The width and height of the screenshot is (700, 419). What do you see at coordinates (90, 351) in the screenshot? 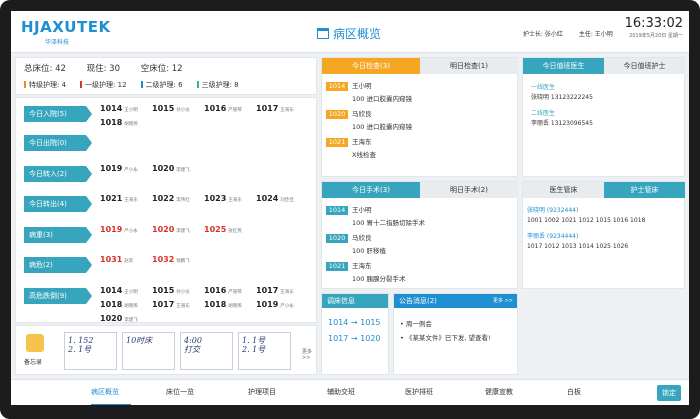
I see `memo-note: 1. 152 2. 1号` at bounding box center [90, 351].